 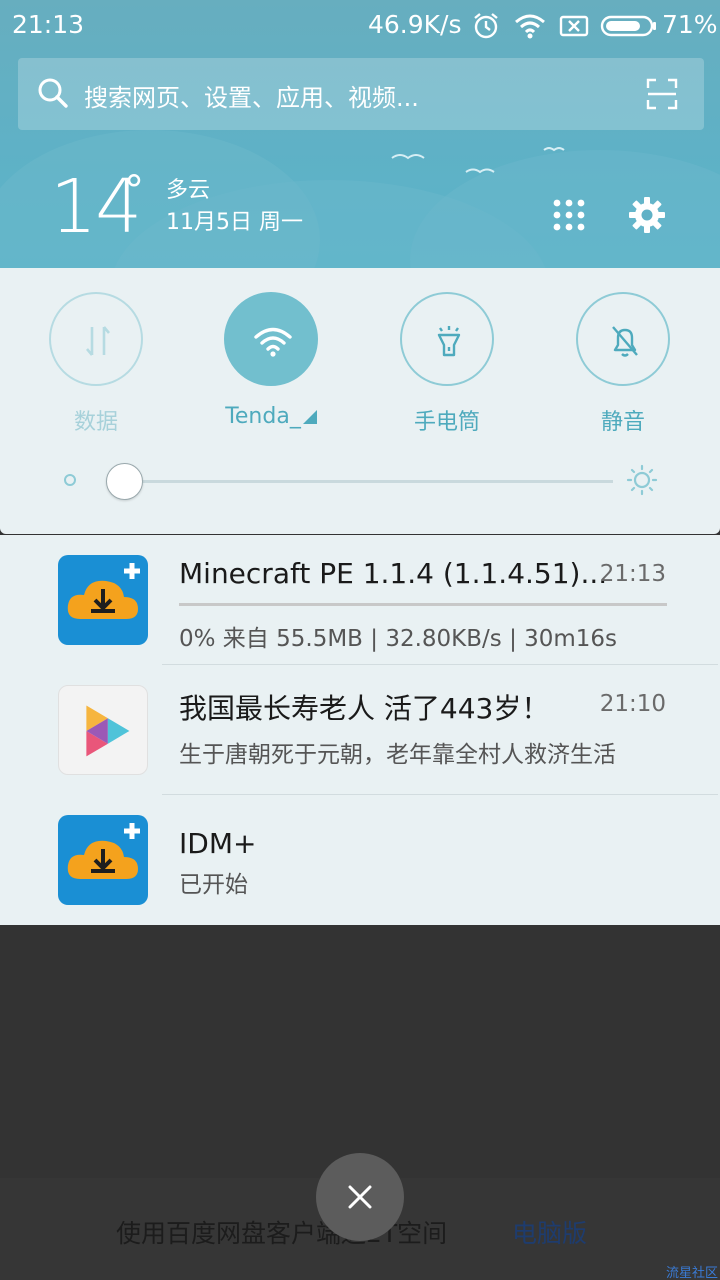 What do you see at coordinates (234, 222) in the screenshot?
I see `weather-date: 11月5日 周一` at bounding box center [234, 222].